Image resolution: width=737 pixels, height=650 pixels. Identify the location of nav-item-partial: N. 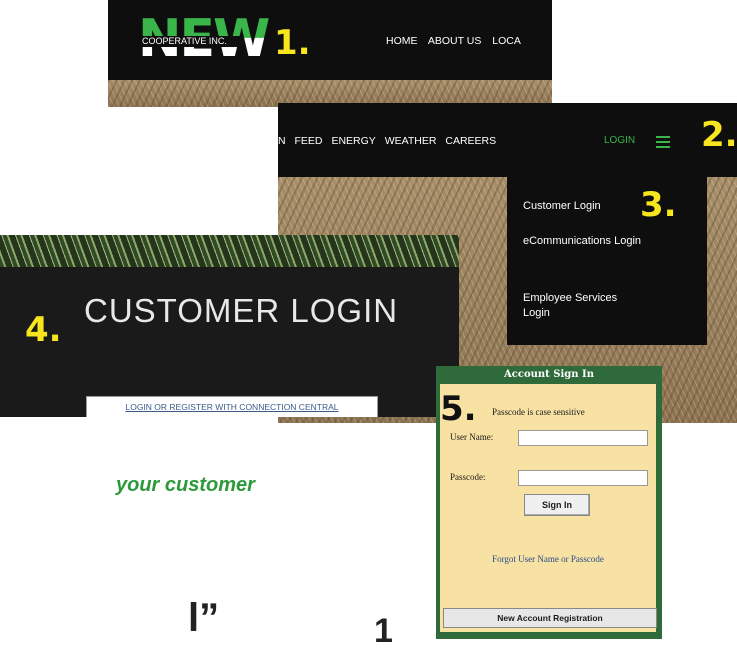
(282, 141).